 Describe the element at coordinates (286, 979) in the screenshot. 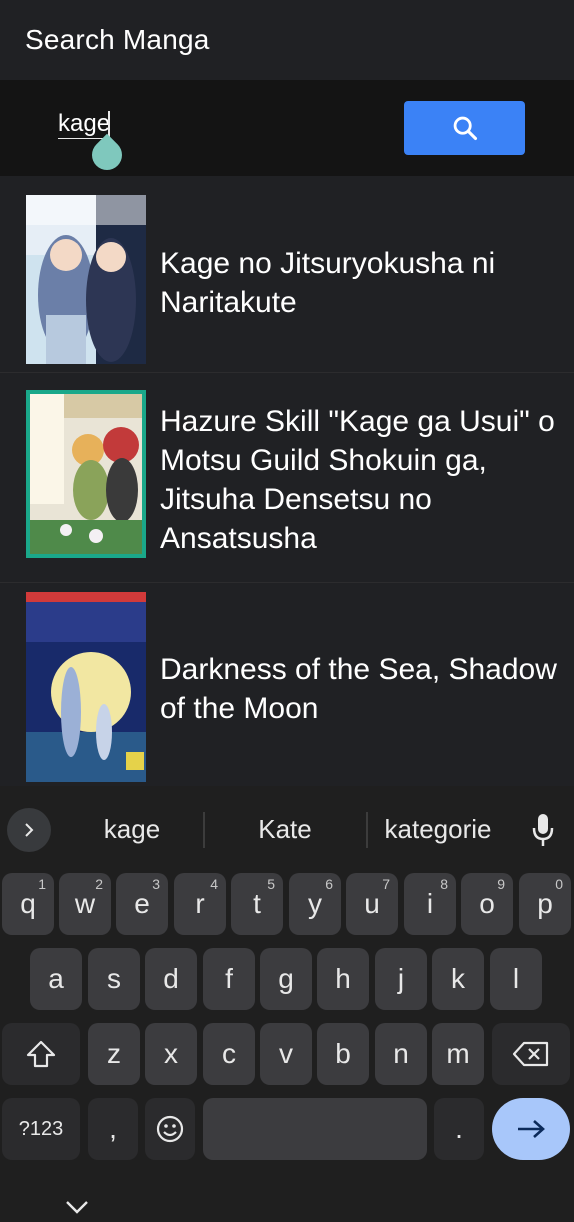

I see `key-g: g` at that location.